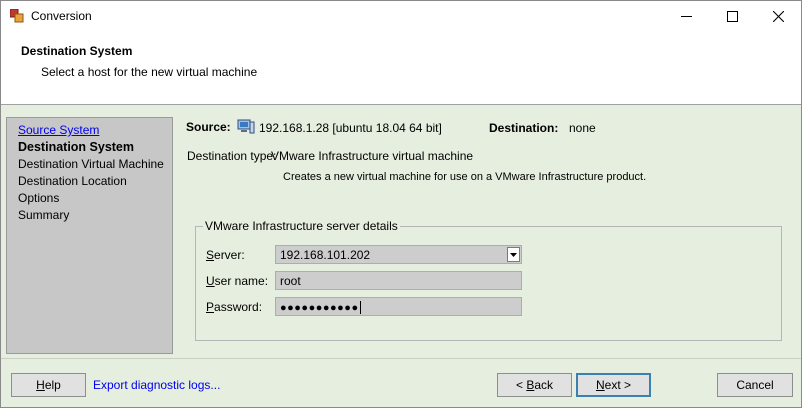 This screenshot has height=408, width=802. I want to click on close-button, so click(778, 16).